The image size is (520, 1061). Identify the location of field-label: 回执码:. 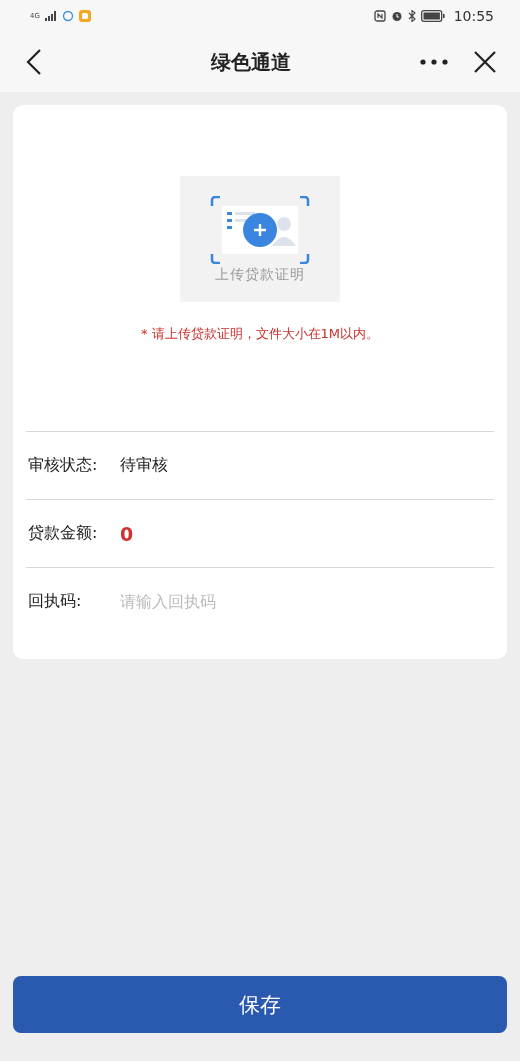
(55, 601).